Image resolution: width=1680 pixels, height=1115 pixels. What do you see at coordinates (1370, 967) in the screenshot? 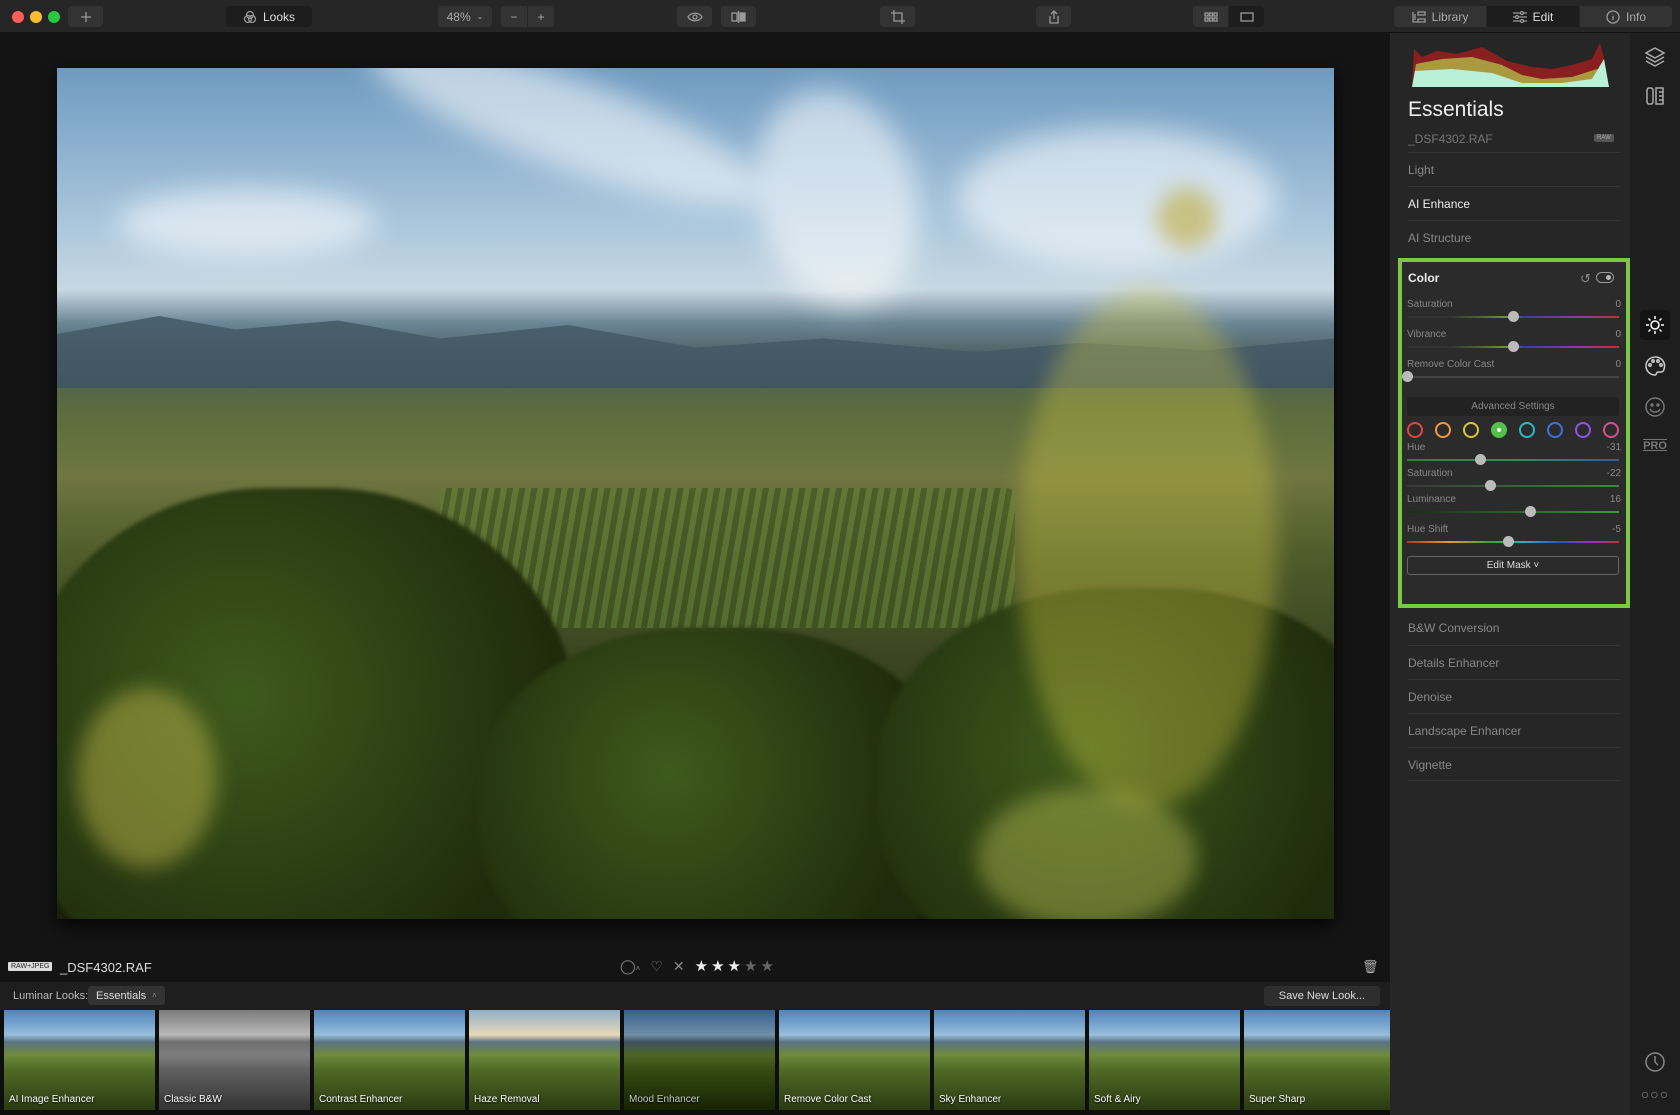
I see `trash-icon: 🗑` at bounding box center [1370, 967].